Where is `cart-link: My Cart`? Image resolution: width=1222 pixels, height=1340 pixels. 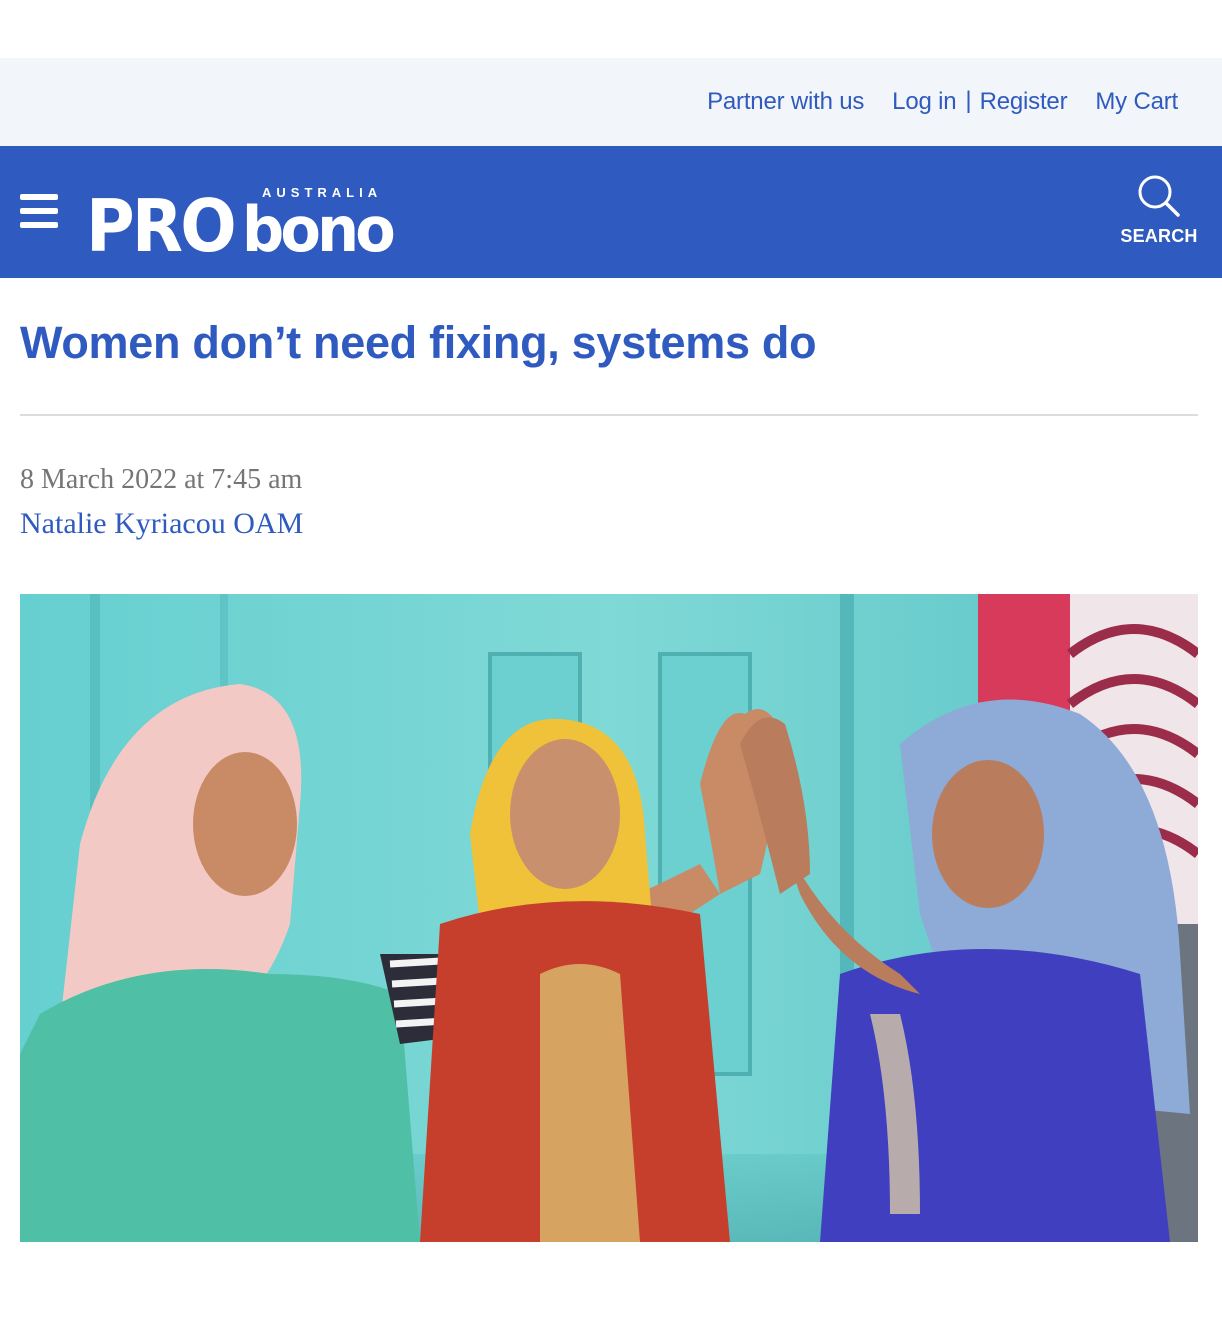 cart-link: My Cart is located at coordinates (1136, 102).